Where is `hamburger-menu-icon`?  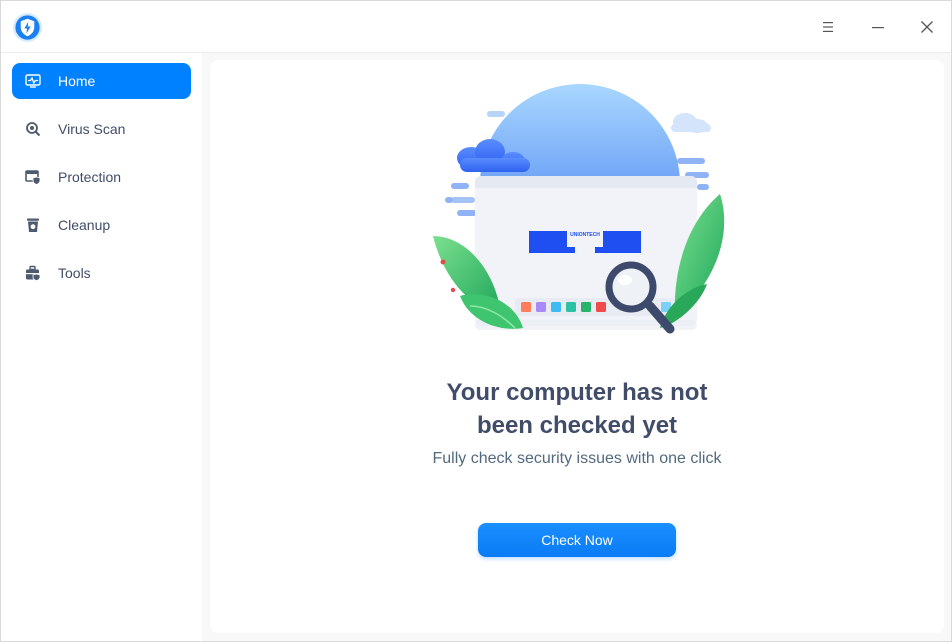
hamburger-menu-icon is located at coordinates (828, 27).